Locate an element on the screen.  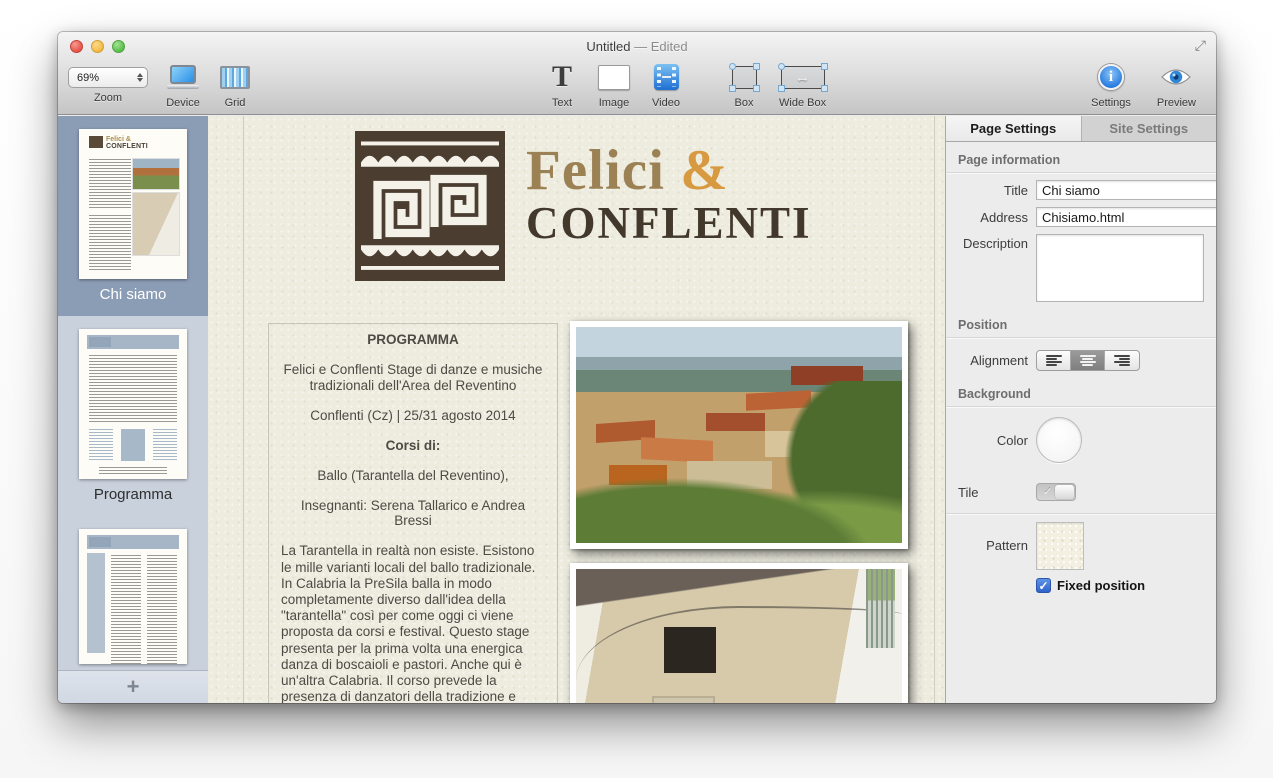
device-label: Device is located at coordinates (183, 103).